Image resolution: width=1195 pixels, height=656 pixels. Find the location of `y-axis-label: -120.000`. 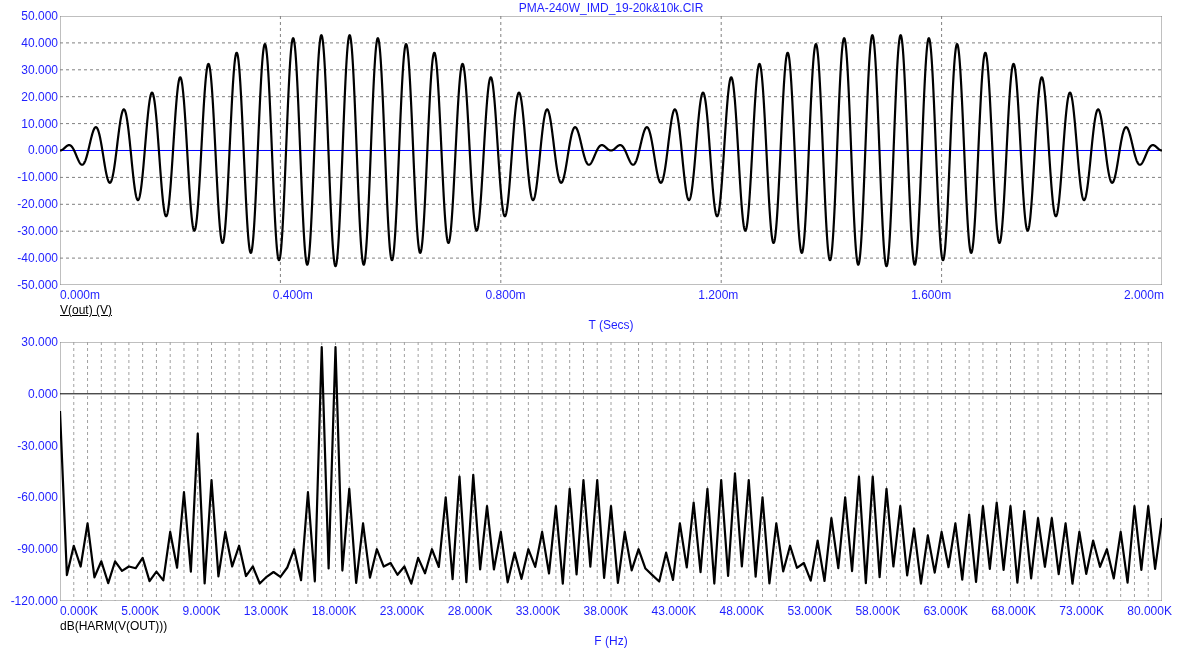

y-axis-label: -120.000 is located at coordinates (34, 601).